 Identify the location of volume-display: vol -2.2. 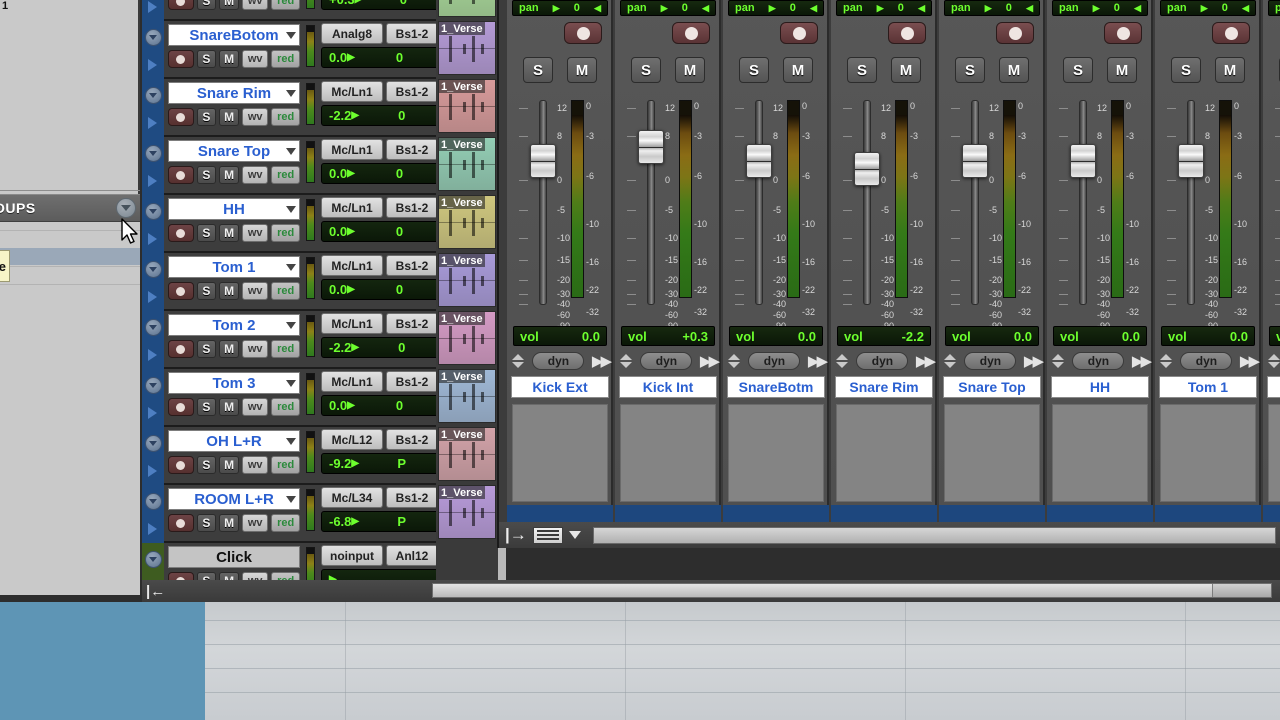
(884, 336).